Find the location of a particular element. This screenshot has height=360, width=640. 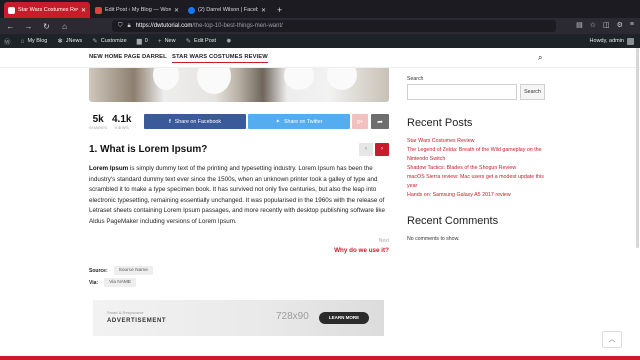

menu-item-star-wars-costumes-review: STAR WARS COSTUMES REVIEW is located at coordinates (220, 58).